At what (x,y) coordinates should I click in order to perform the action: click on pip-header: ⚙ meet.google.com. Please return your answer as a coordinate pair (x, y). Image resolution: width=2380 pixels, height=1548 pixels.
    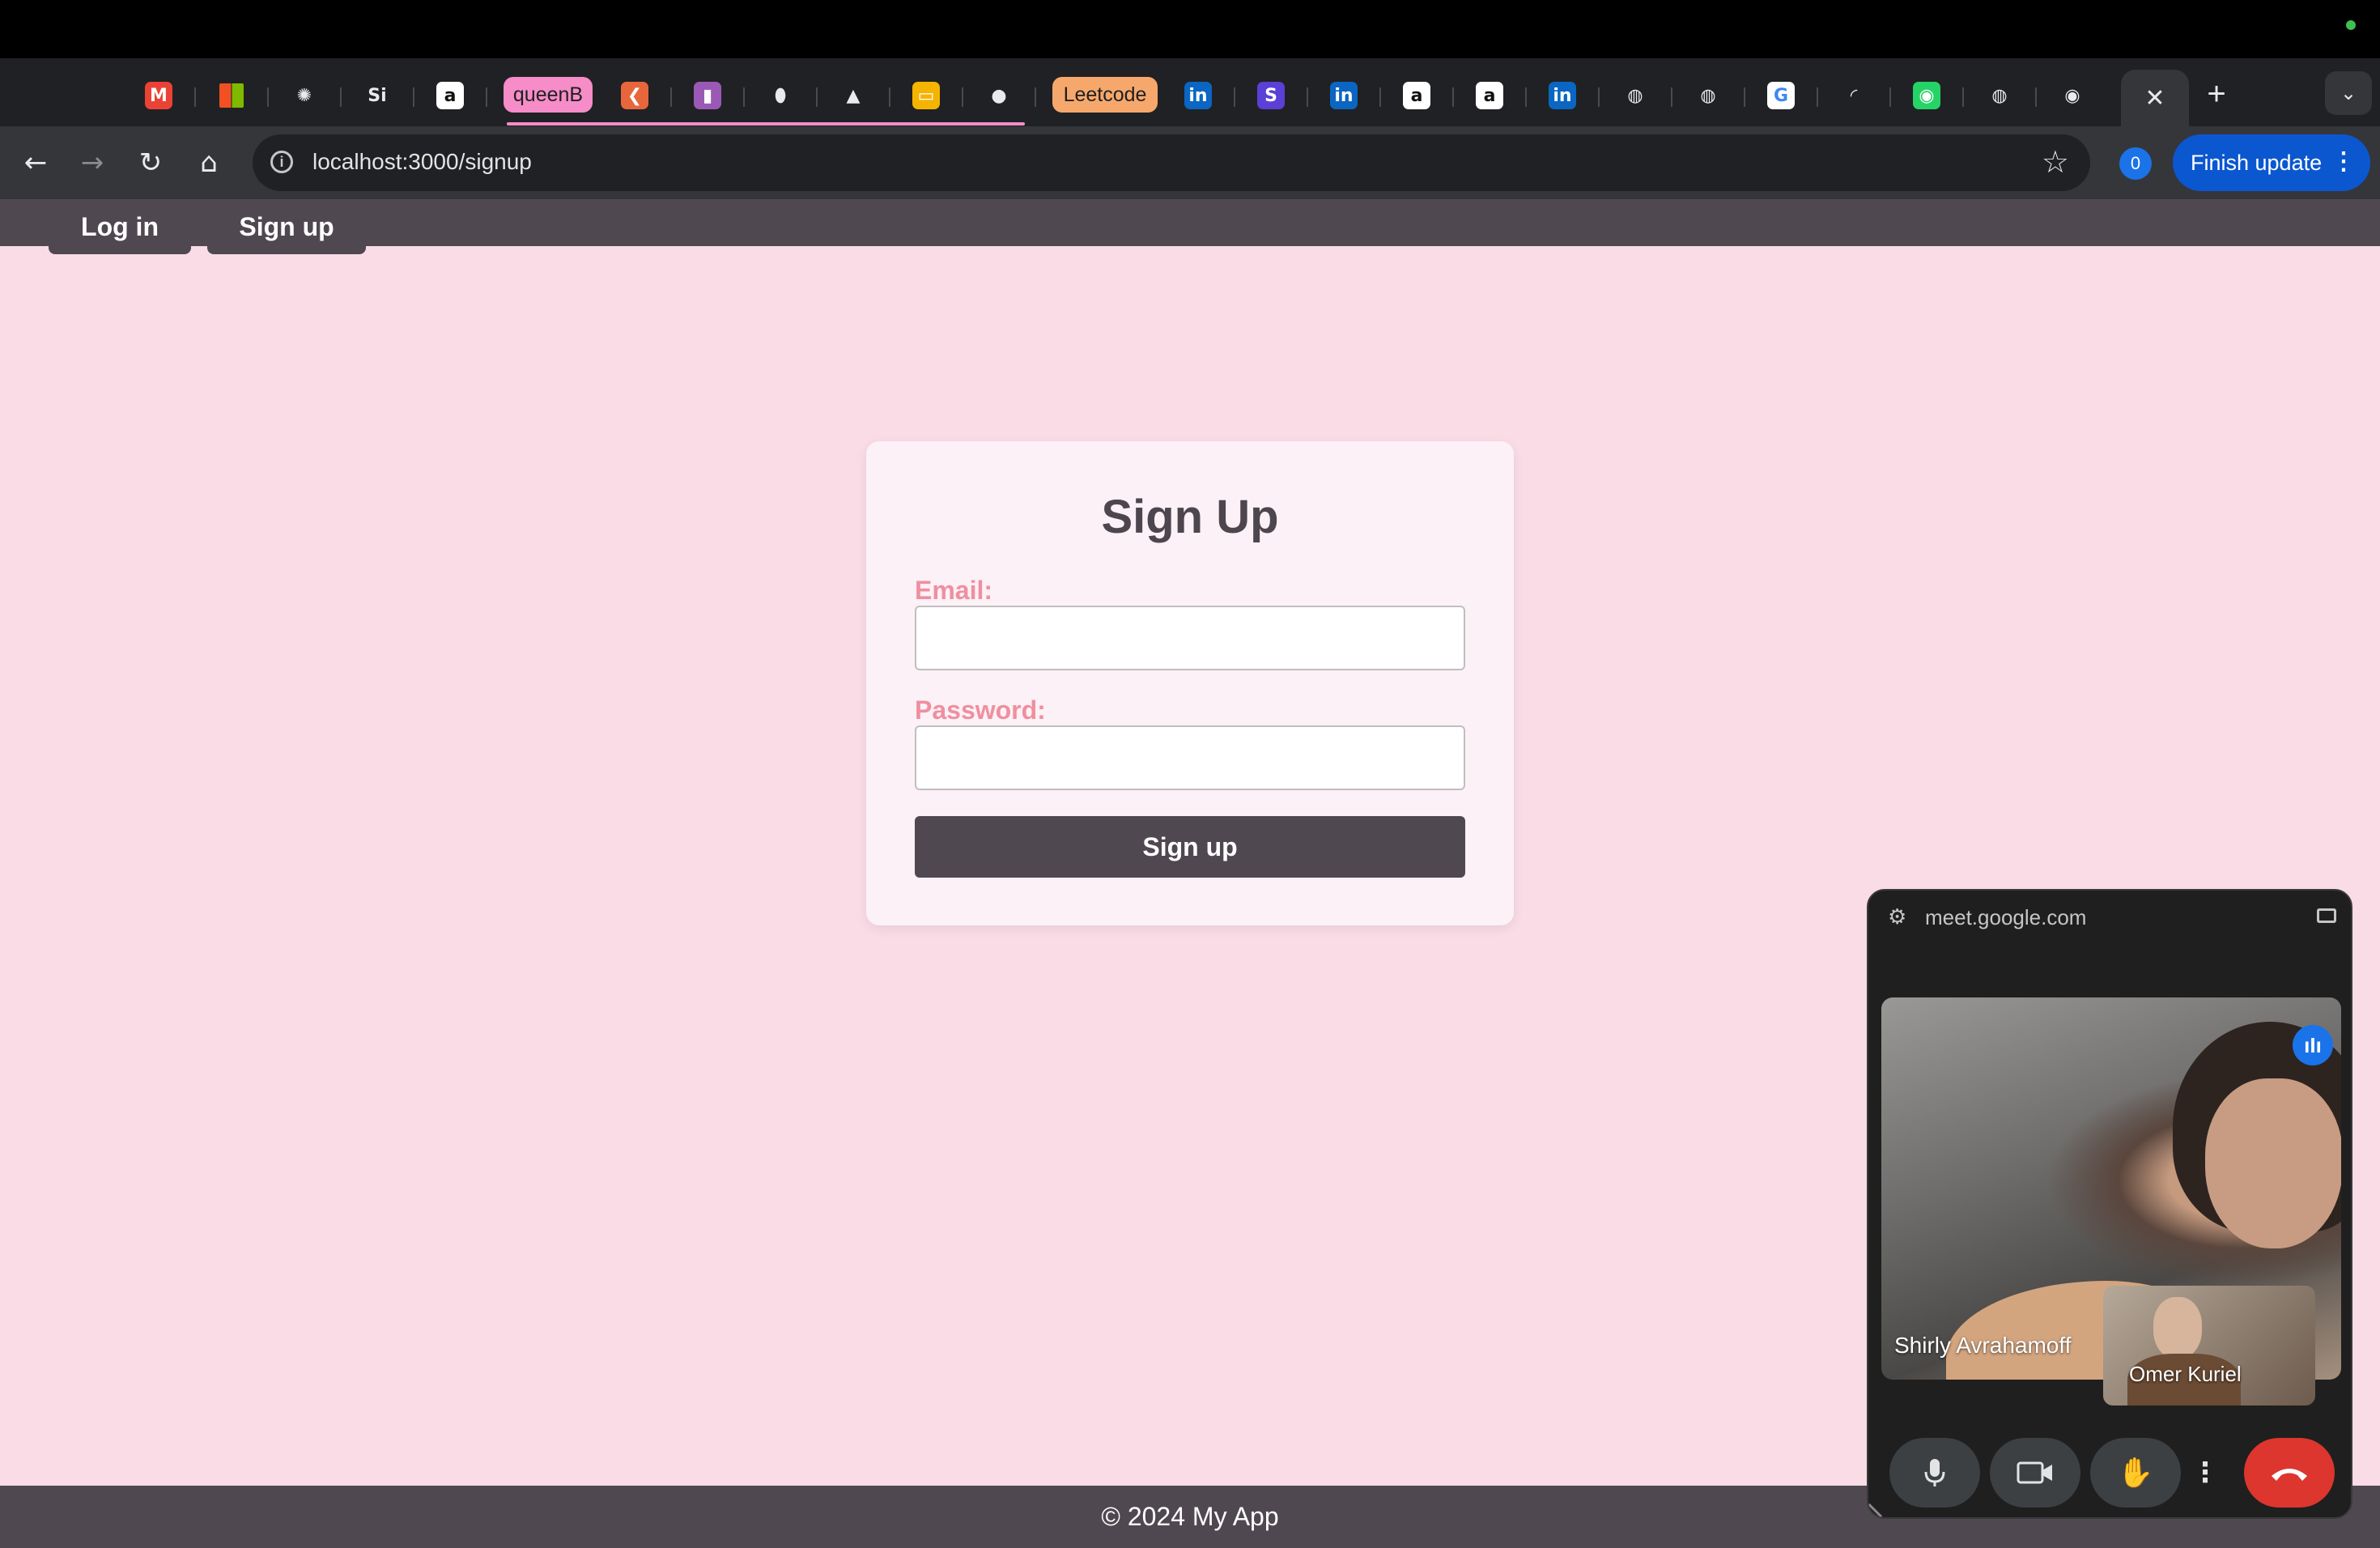
    Looking at the image, I should click on (2109, 916).